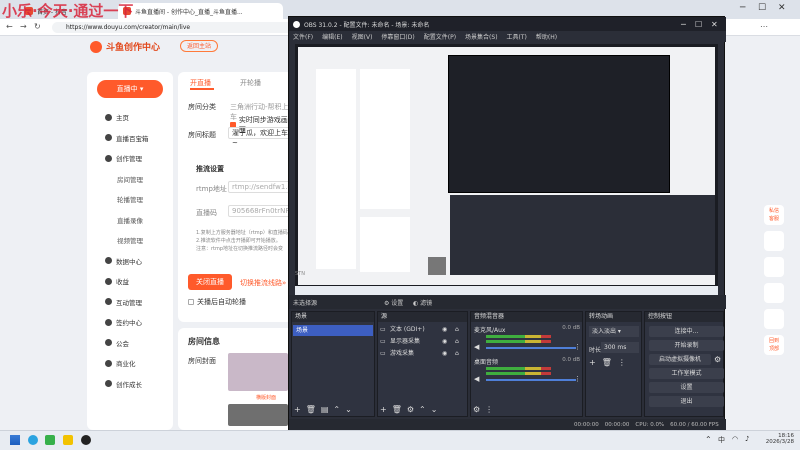  What do you see at coordinates (262, 187) in the screenshot?
I see `rtmp-input: rtmp://sendfw1.do` at bounding box center [262, 187].